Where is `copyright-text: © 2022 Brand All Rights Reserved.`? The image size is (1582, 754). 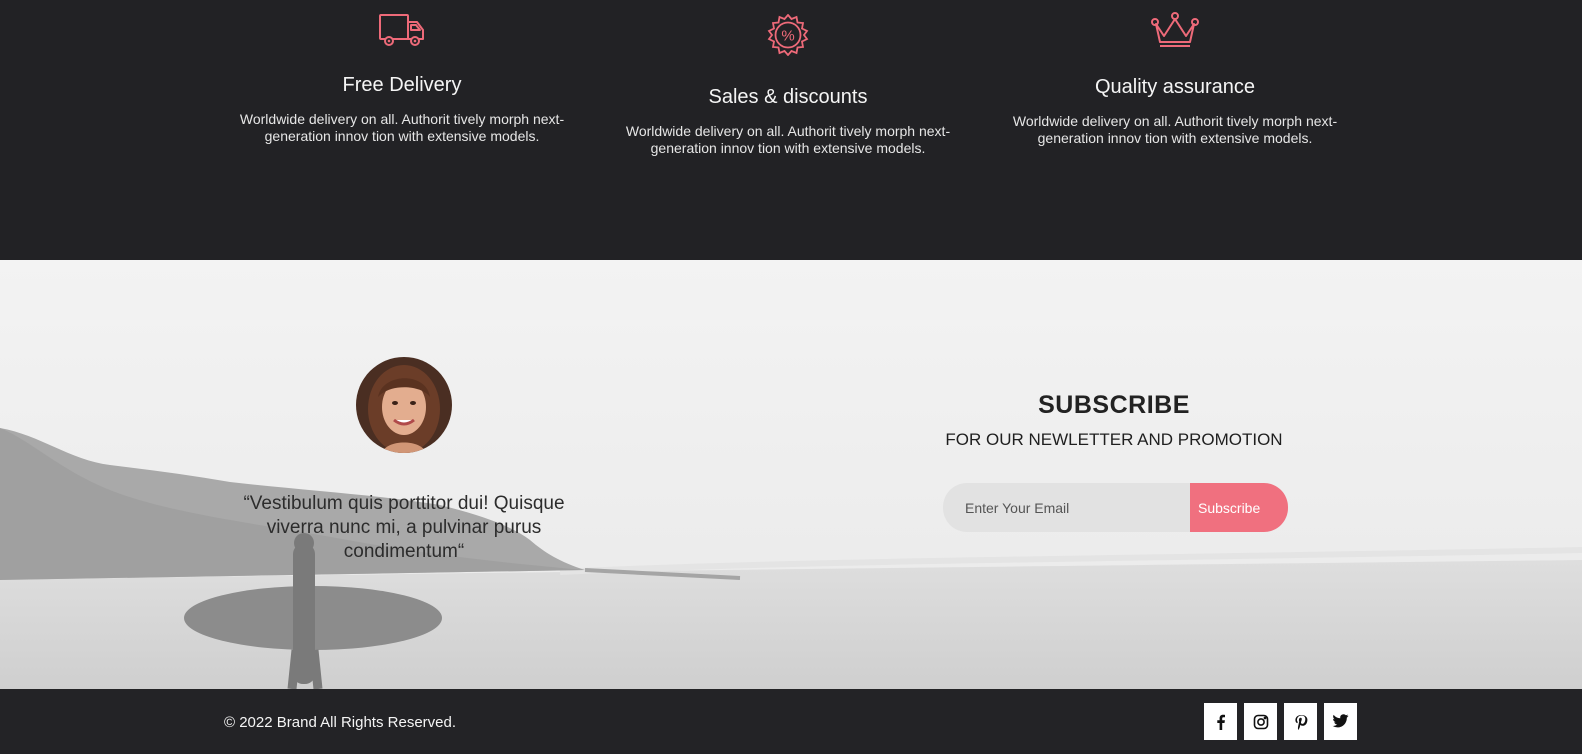 copyright-text: © 2022 Brand All Rights Reserved. is located at coordinates (340, 722).